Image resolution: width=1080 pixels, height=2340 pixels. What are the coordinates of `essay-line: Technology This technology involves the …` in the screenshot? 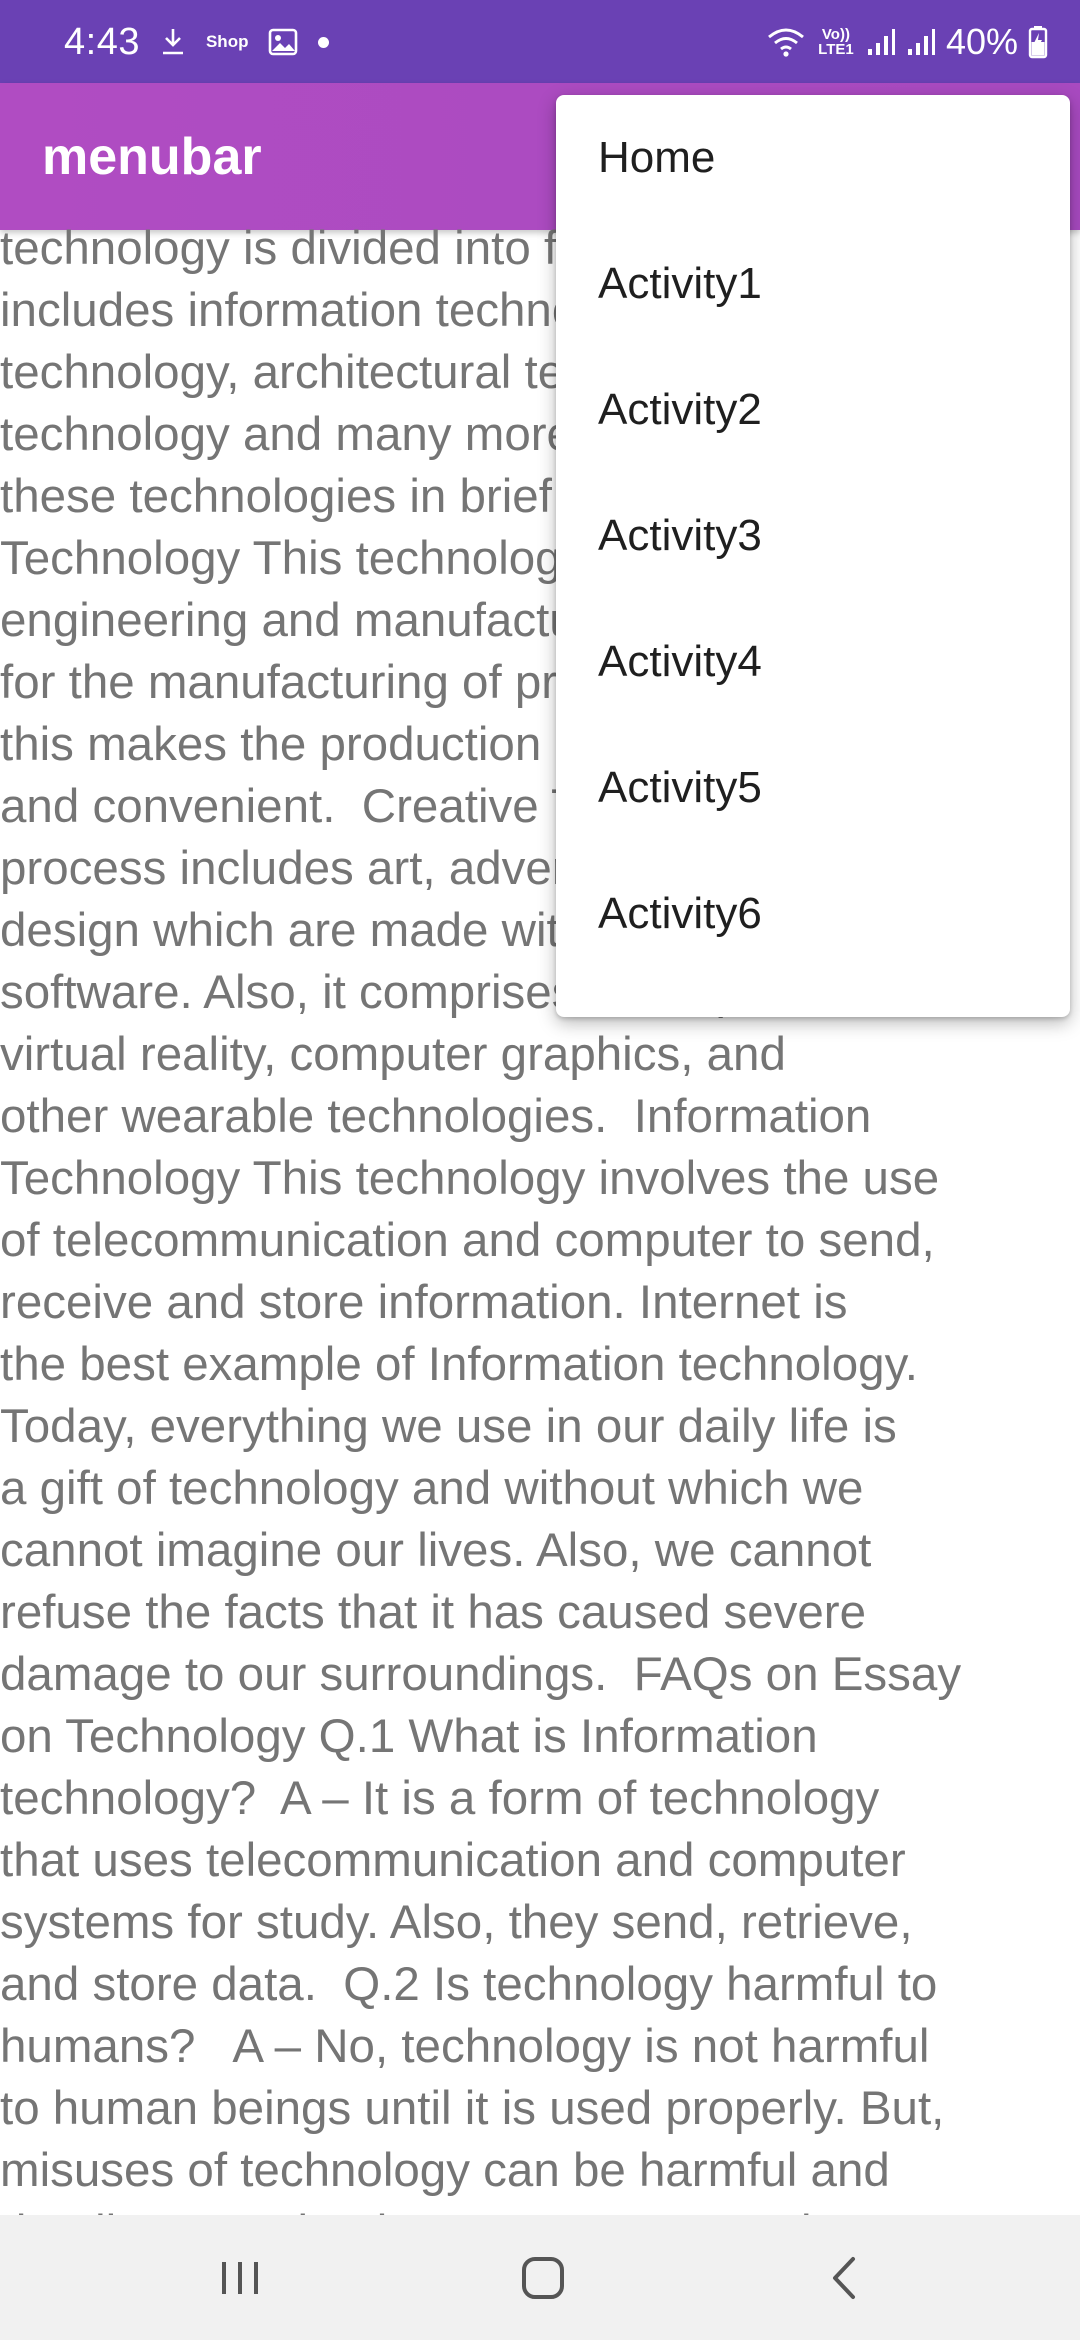 It's located at (470, 1178).